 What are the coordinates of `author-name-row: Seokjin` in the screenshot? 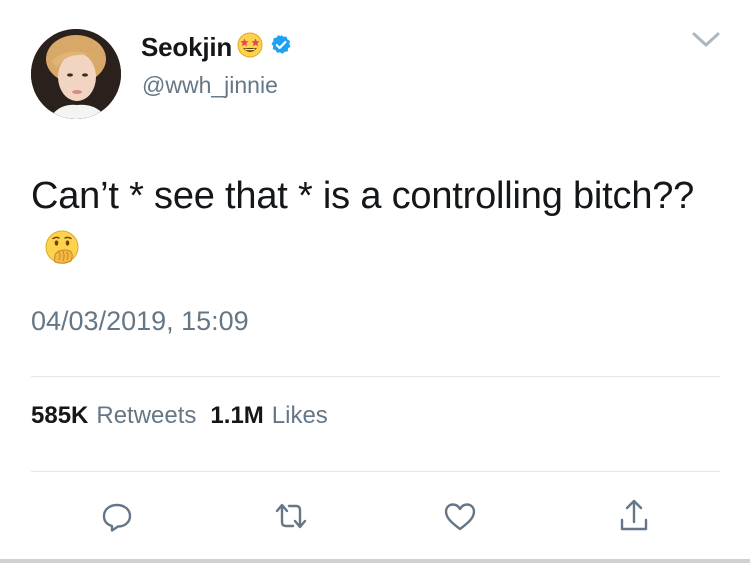 It's located at (216, 47).